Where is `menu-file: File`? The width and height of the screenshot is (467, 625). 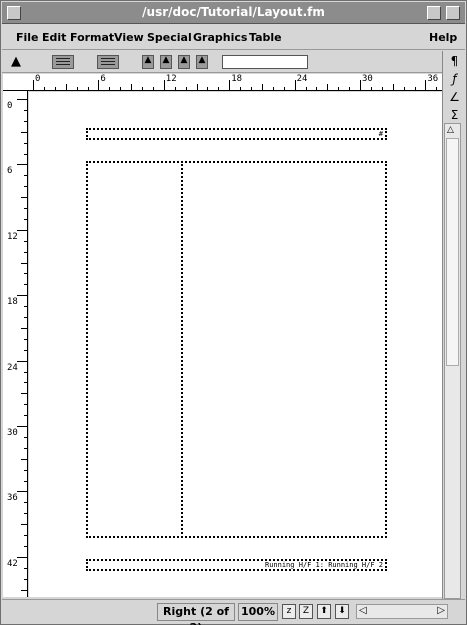 menu-file: File is located at coordinates (27, 37).